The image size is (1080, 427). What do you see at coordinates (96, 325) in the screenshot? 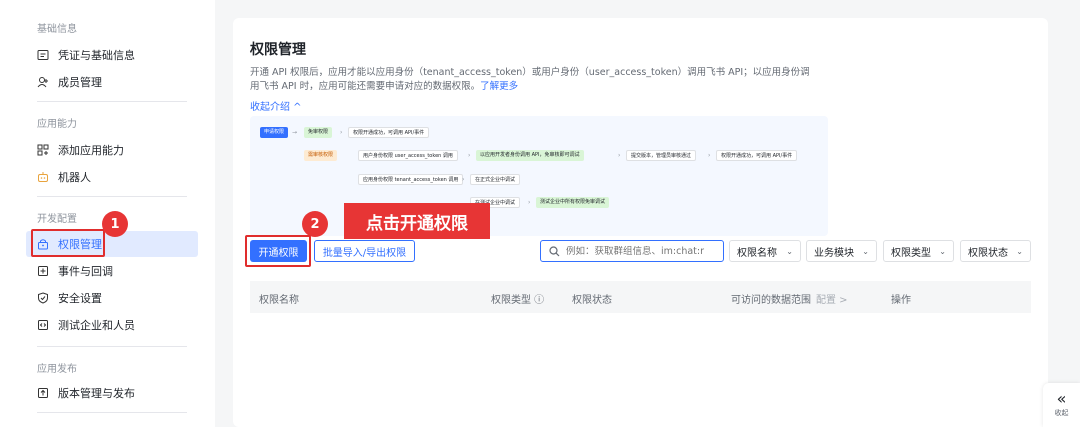
I see `sidebar-item-label: 测试企业和人员` at bounding box center [96, 325].